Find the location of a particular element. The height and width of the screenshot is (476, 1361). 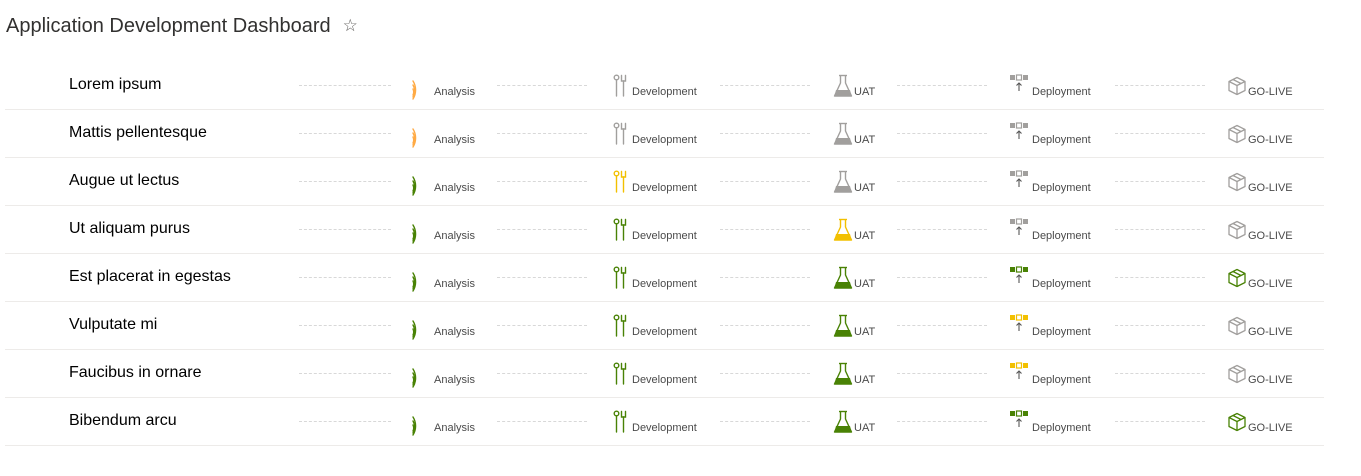

project-name: Bibendum arcu is located at coordinates (123, 420).